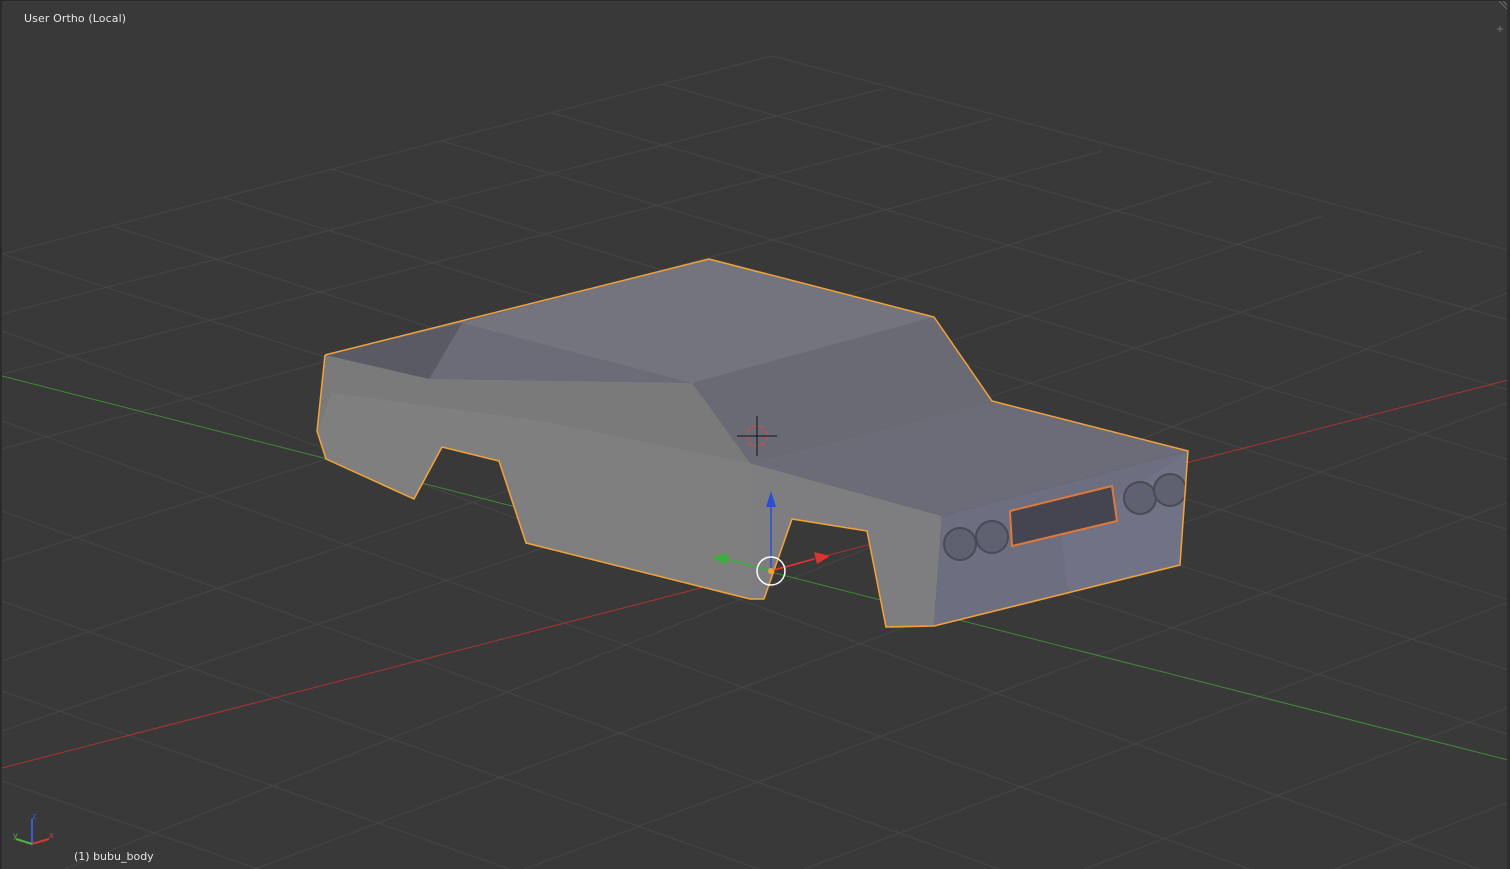  What do you see at coordinates (114, 856) in the screenshot?
I see `active-object-label: (1) bubu_body` at bounding box center [114, 856].